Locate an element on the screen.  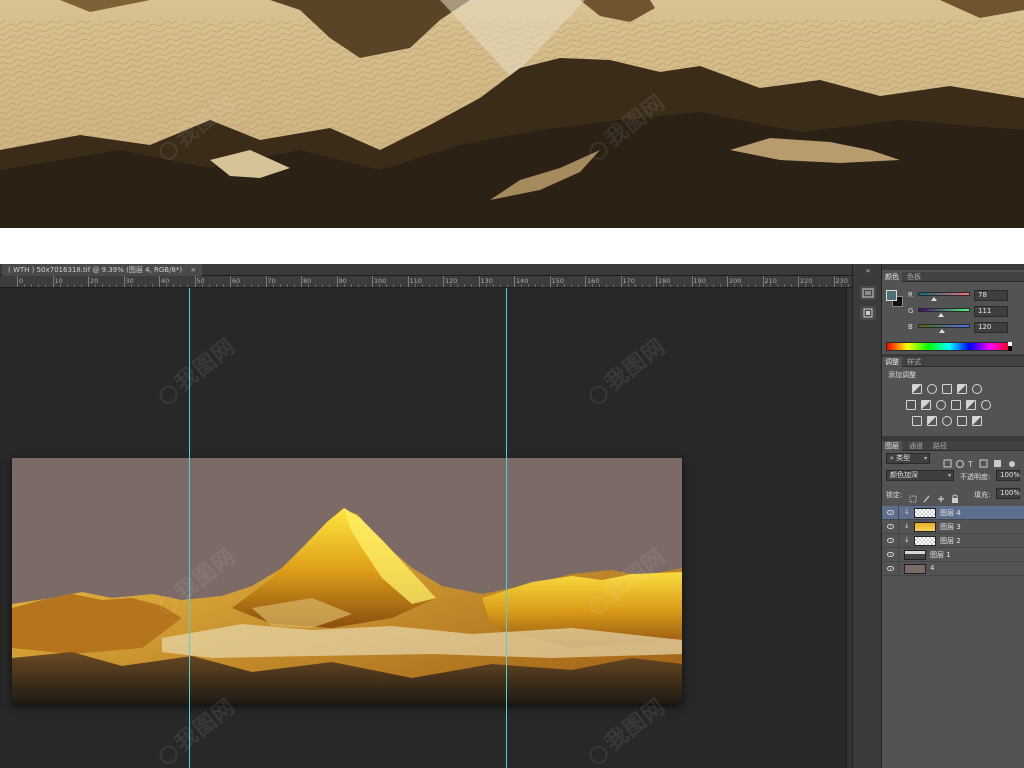
ruler-label: 0 is located at coordinates (21, 281).